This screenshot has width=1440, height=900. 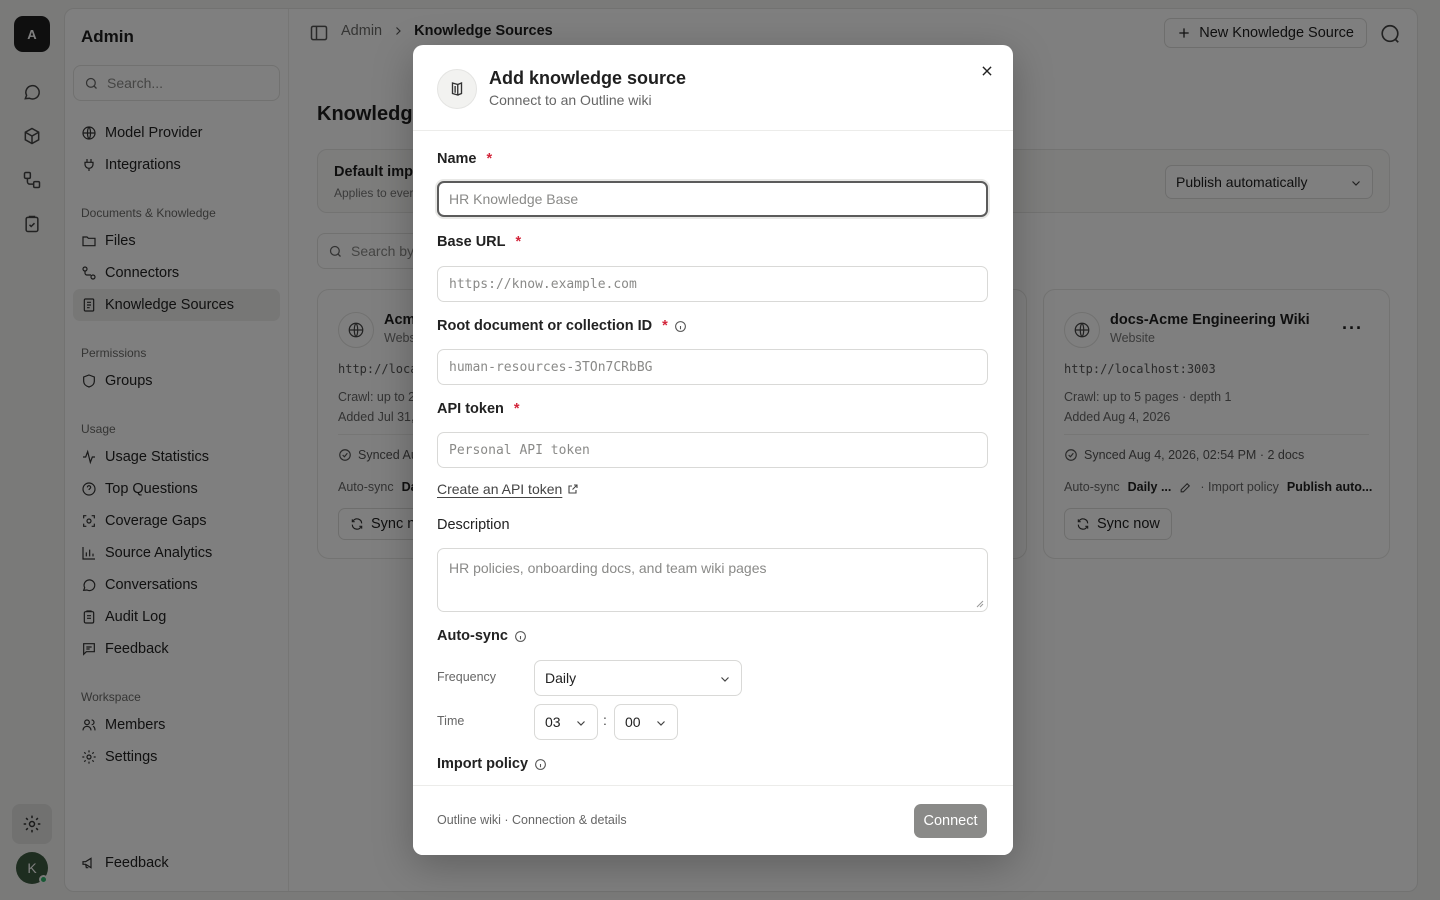 What do you see at coordinates (712, 284) in the screenshot?
I see `base-url-field: https://know.example.com` at bounding box center [712, 284].